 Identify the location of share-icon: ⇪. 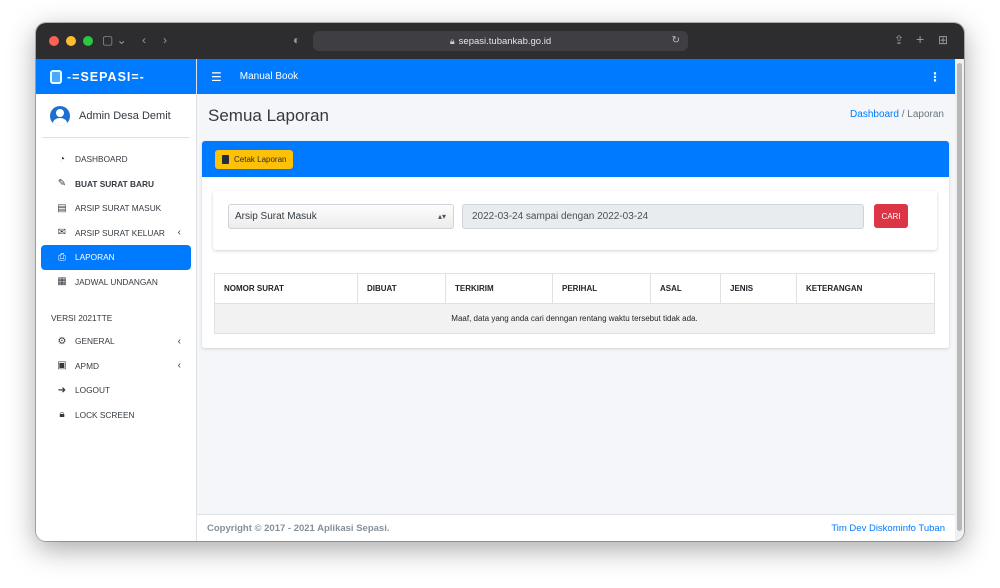
(899, 40).